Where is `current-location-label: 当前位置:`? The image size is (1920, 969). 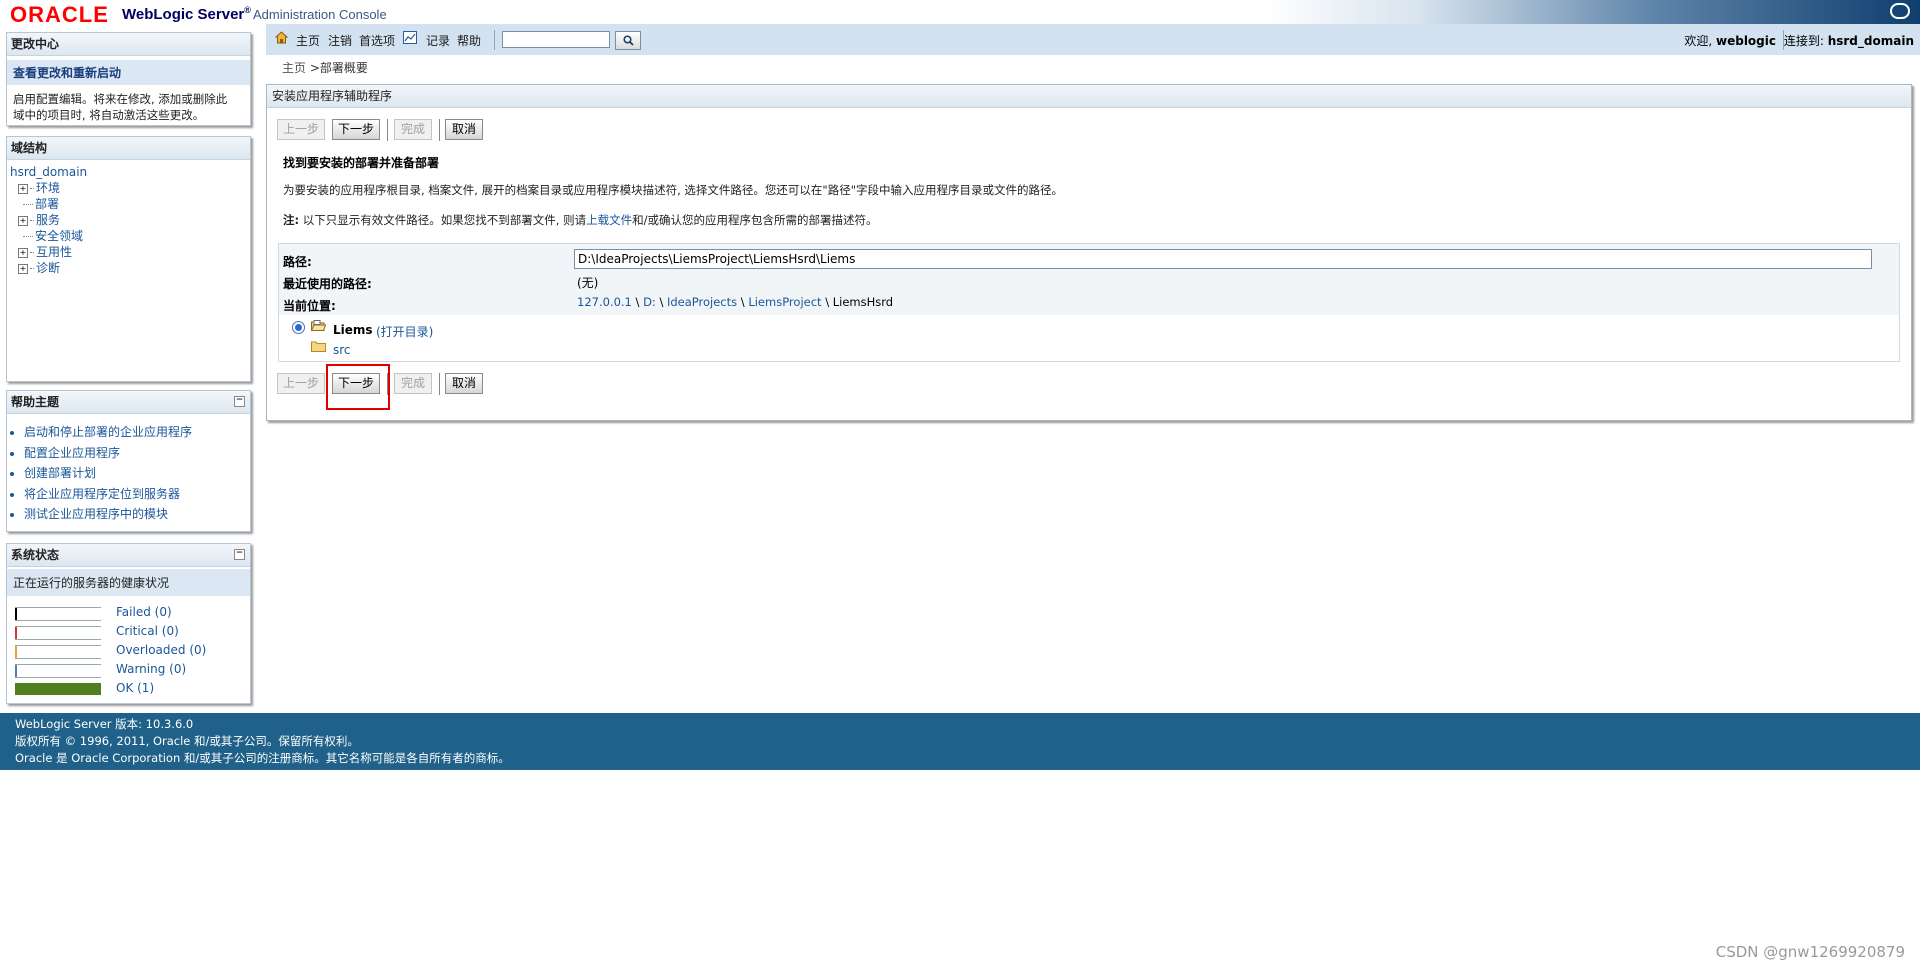 current-location-label: 当前位置: is located at coordinates (309, 306).